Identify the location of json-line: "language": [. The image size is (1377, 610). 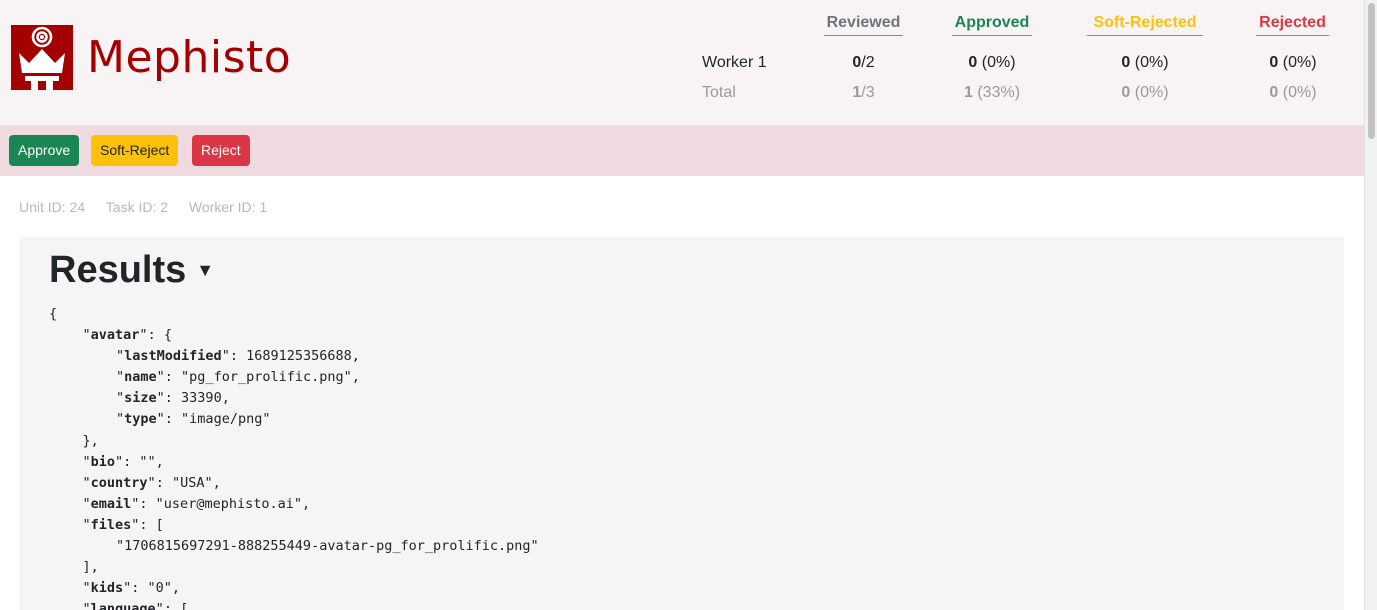
(294, 604).